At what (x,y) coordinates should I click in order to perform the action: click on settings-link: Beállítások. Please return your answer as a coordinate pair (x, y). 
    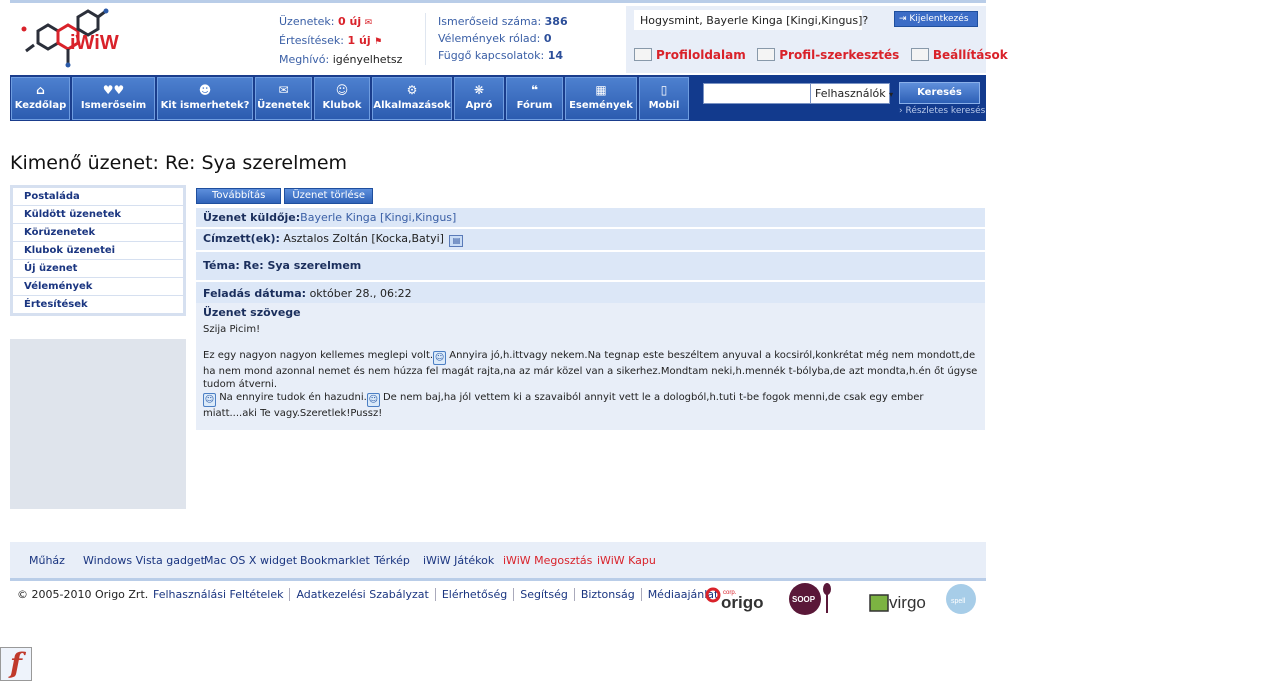
    Looking at the image, I should click on (970, 55).